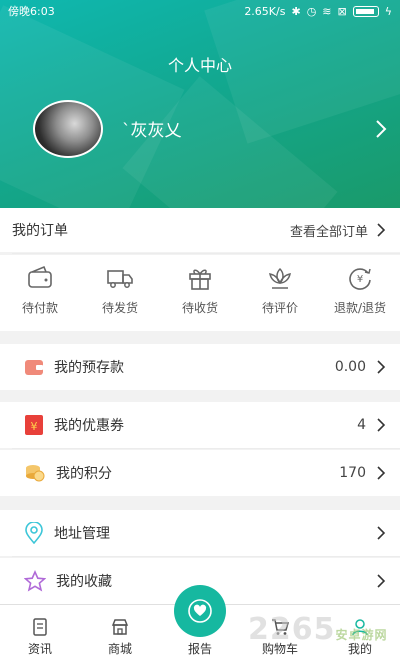  I want to click on order-status-pending-receipt: 待收货, so click(200, 293).